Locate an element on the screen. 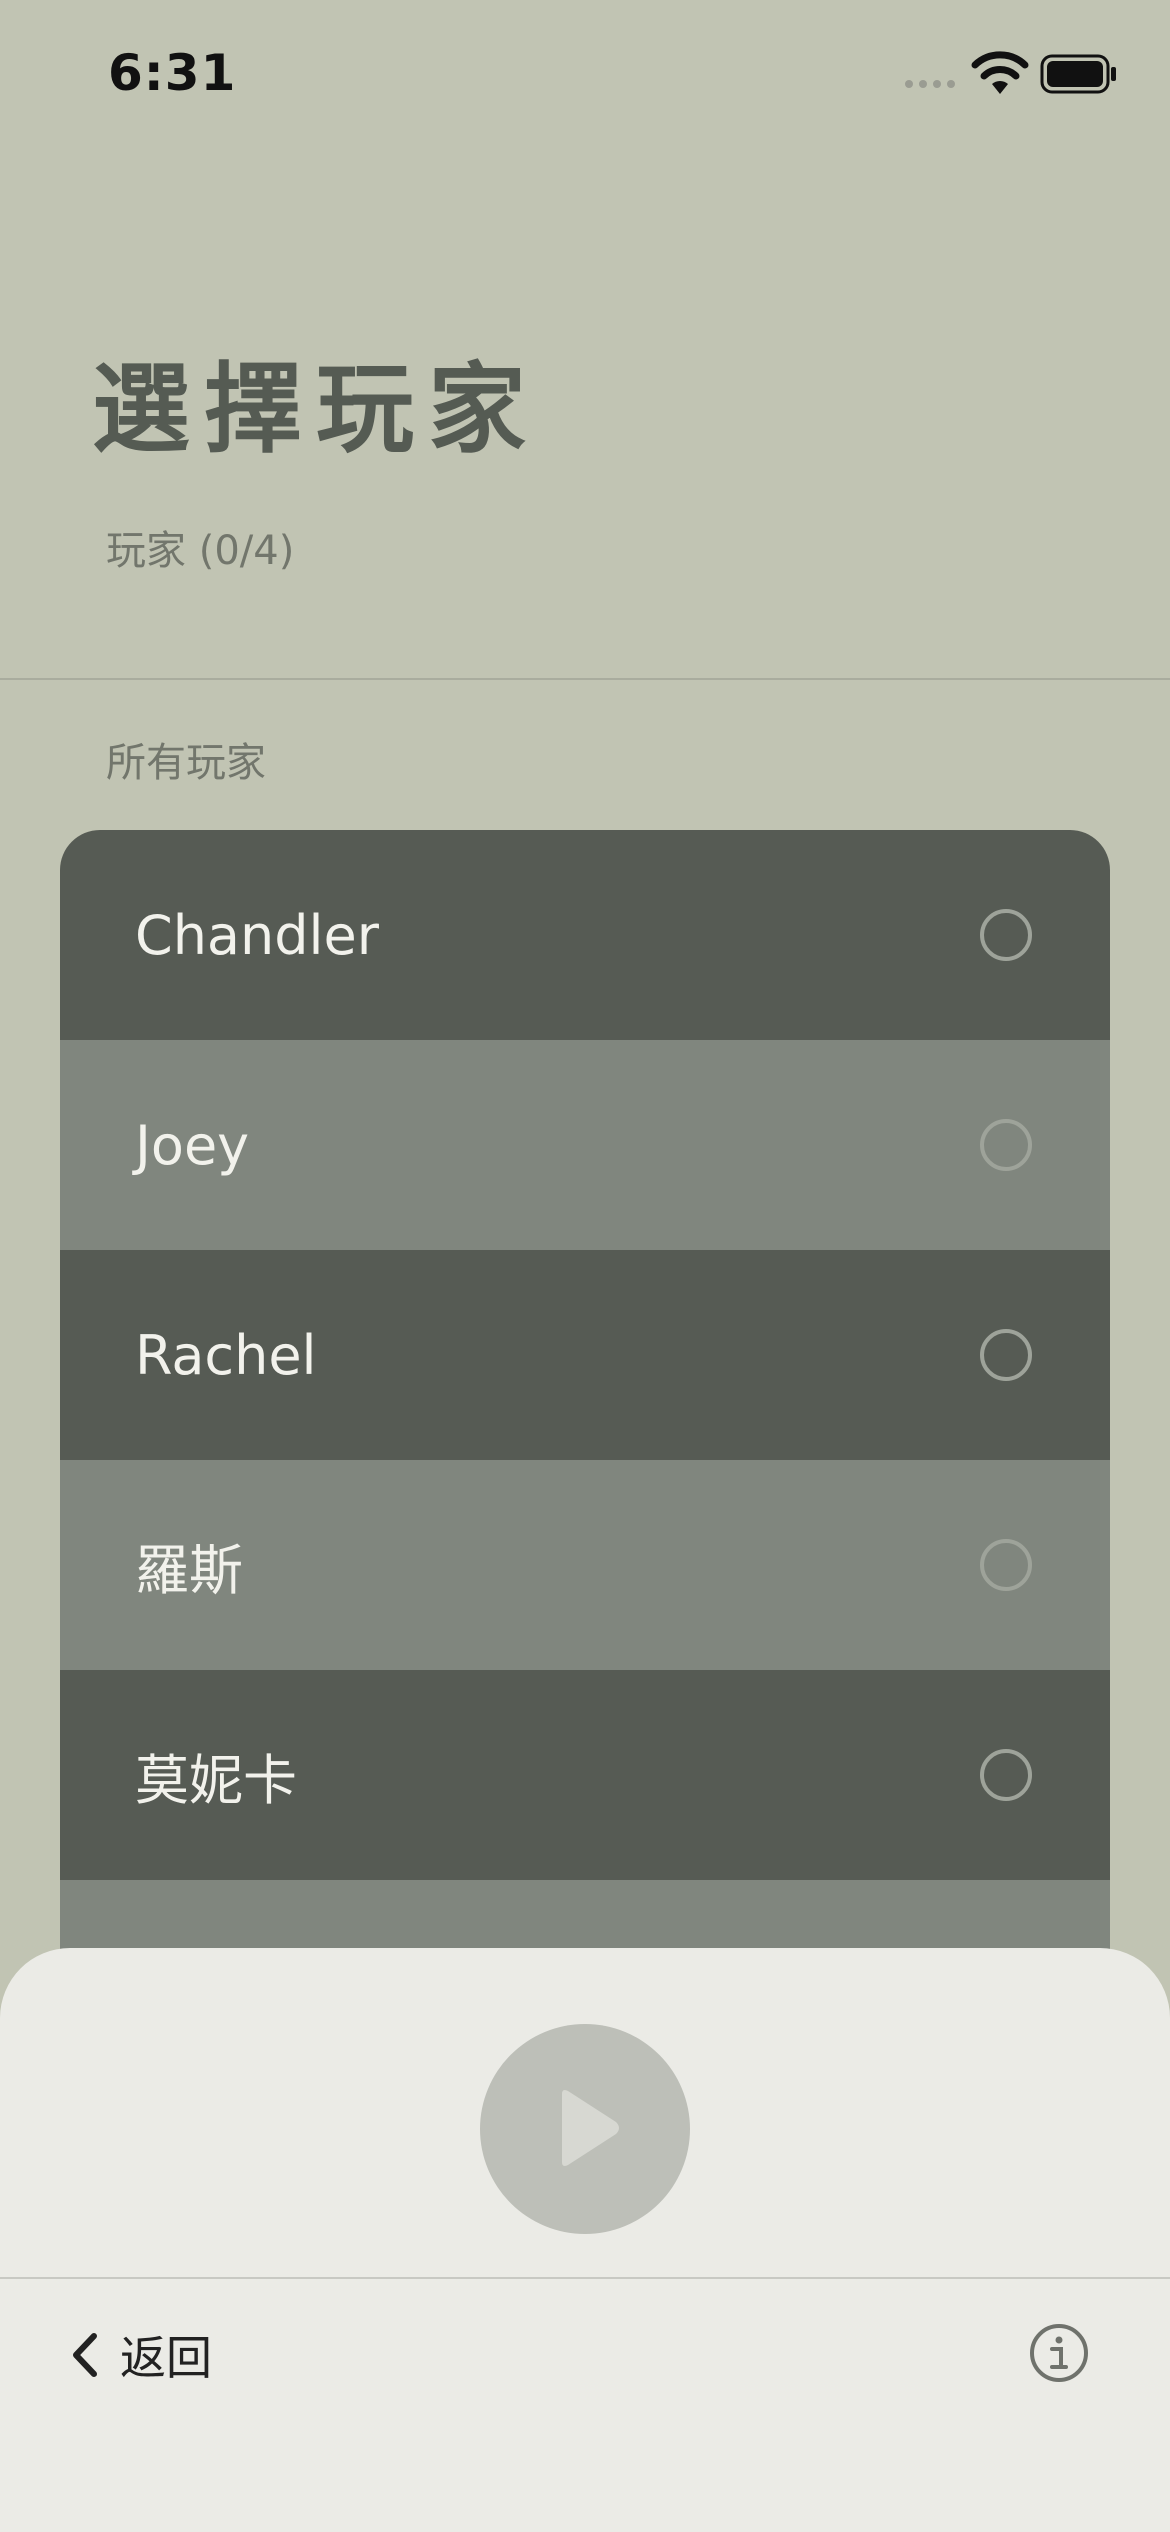  player-name: Chandler is located at coordinates (257, 935).